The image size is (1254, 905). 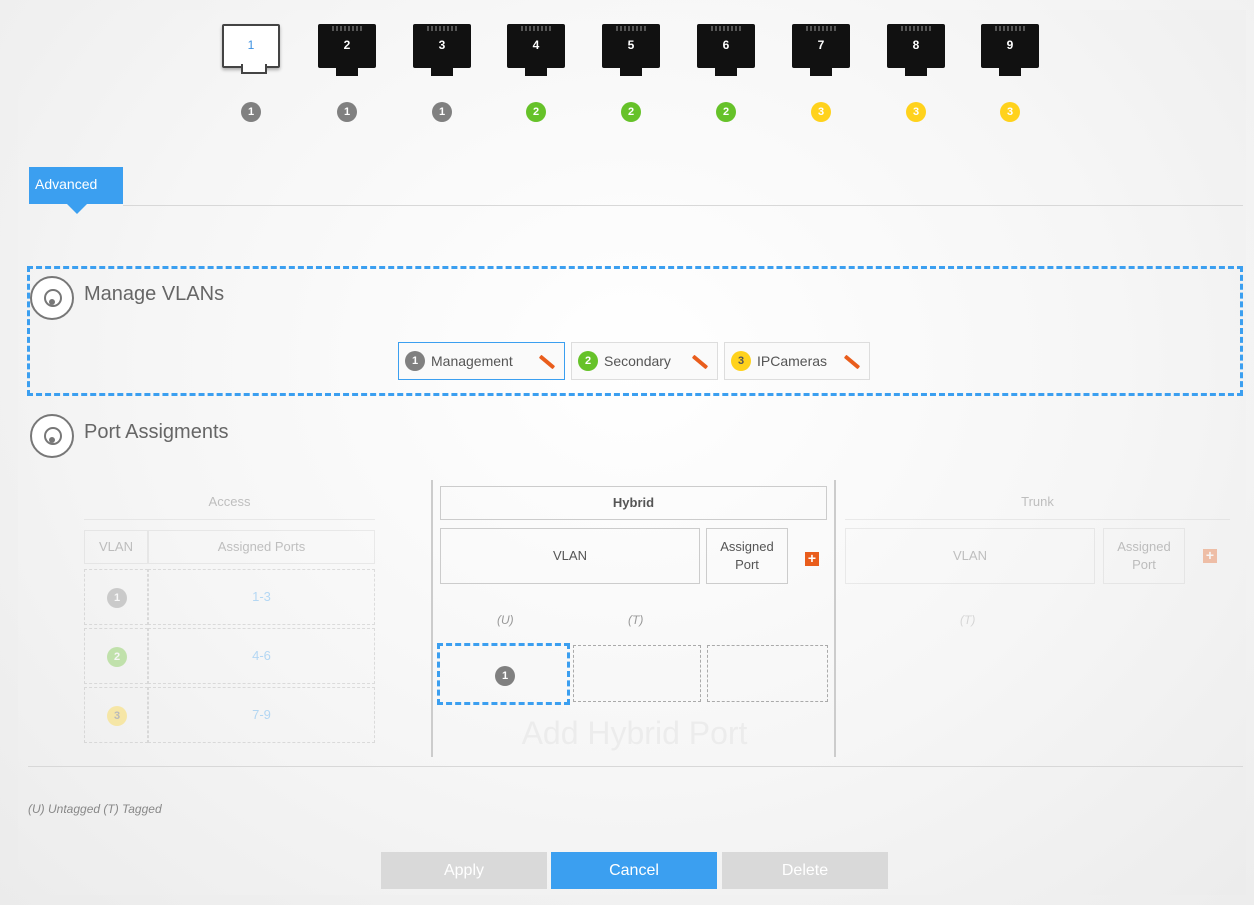 I want to click on vlan-name: Secondary, so click(x=637, y=361).